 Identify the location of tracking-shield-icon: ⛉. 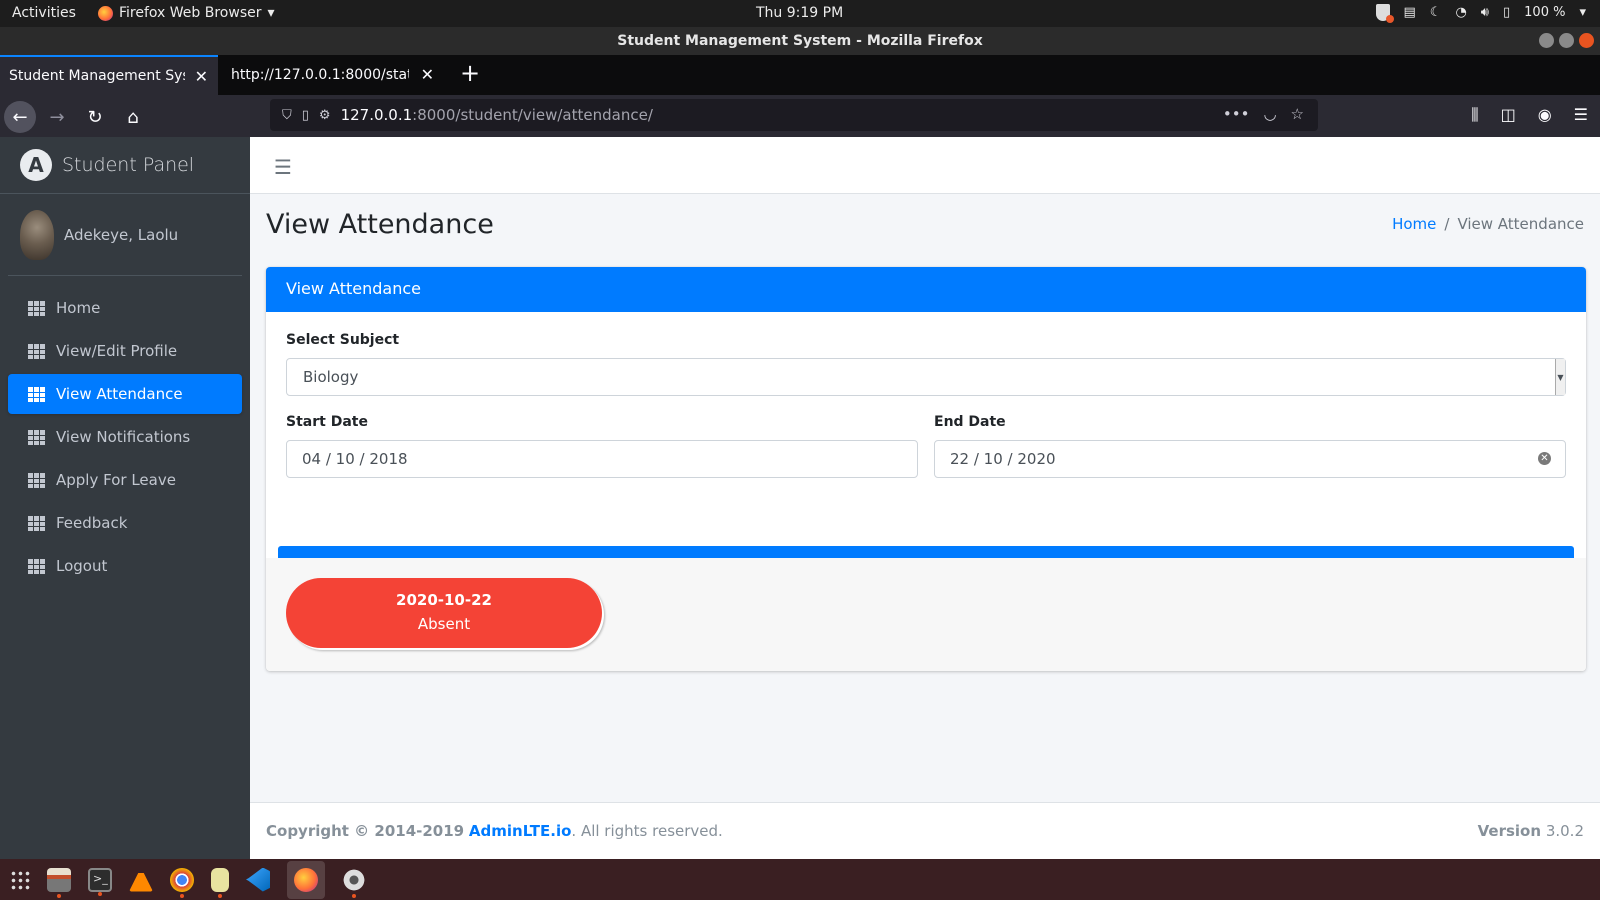
(287, 115).